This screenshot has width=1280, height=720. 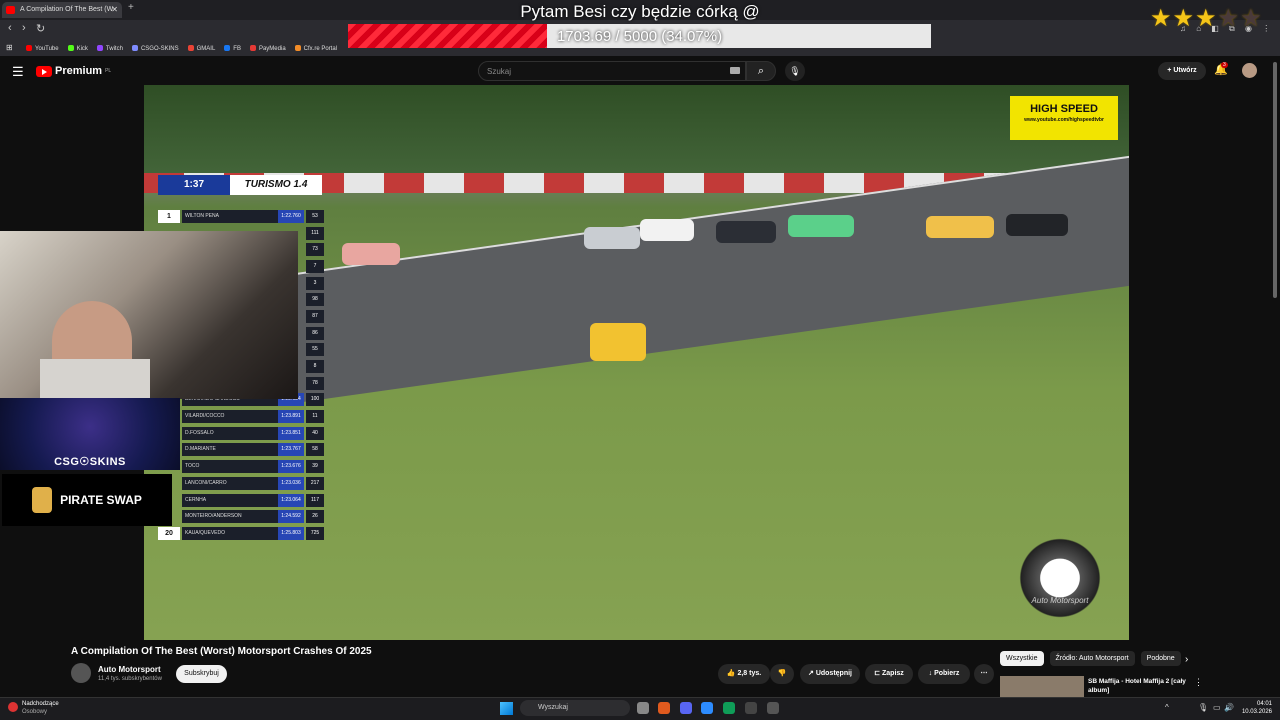 I want to click on dislike-button: 👎, so click(x=782, y=674).